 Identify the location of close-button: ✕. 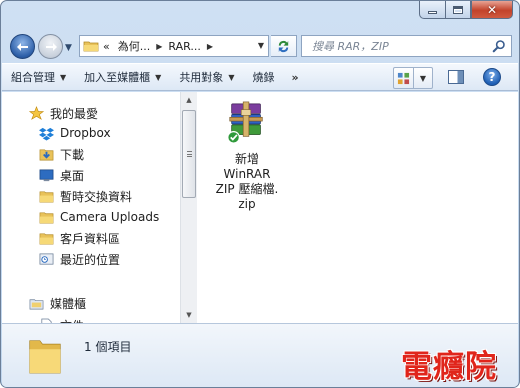
(492, 10).